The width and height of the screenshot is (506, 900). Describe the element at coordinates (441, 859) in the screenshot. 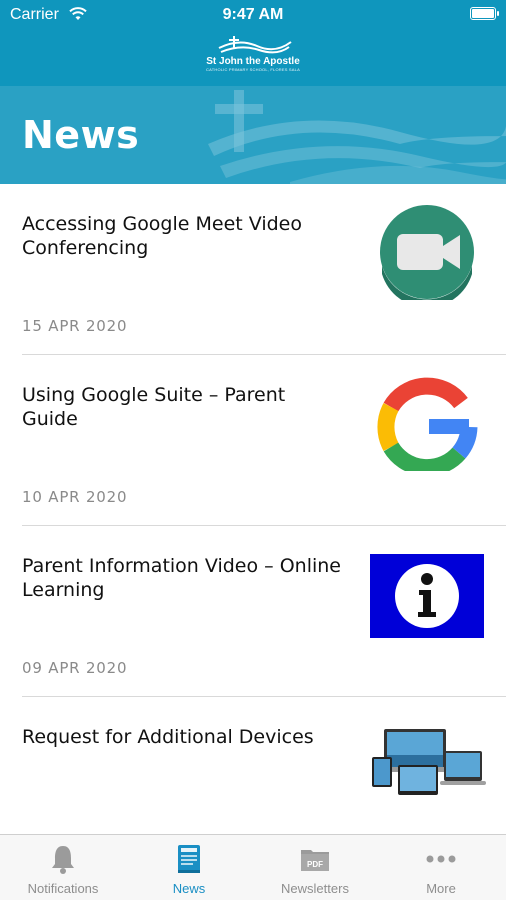

I see `more-dots-icon` at that location.